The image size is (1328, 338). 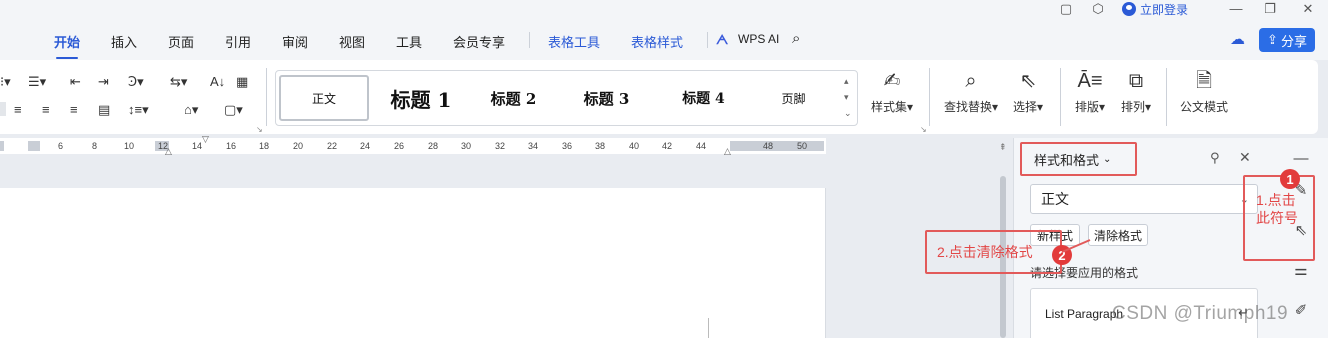 What do you see at coordinates (1098, 9) in the screenshot?
I see `cube-icon: ⬡` at bounding box center [1098, 9].